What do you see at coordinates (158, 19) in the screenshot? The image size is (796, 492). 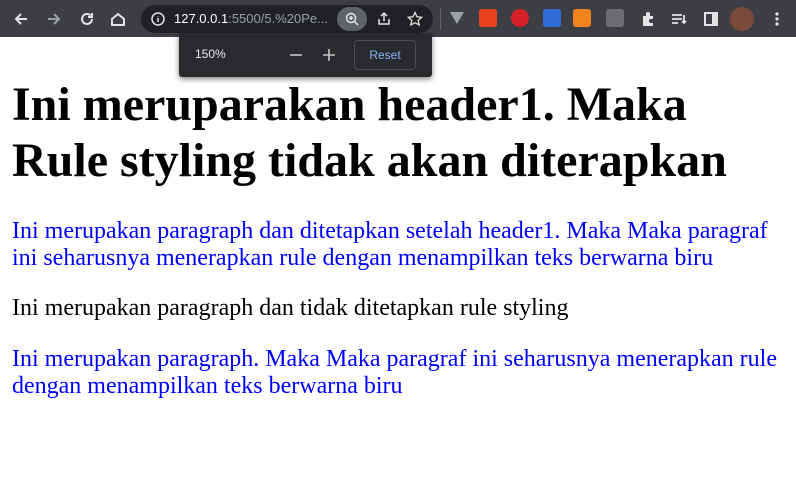 I see `site-info-icon` at bounding box center [158, 19].